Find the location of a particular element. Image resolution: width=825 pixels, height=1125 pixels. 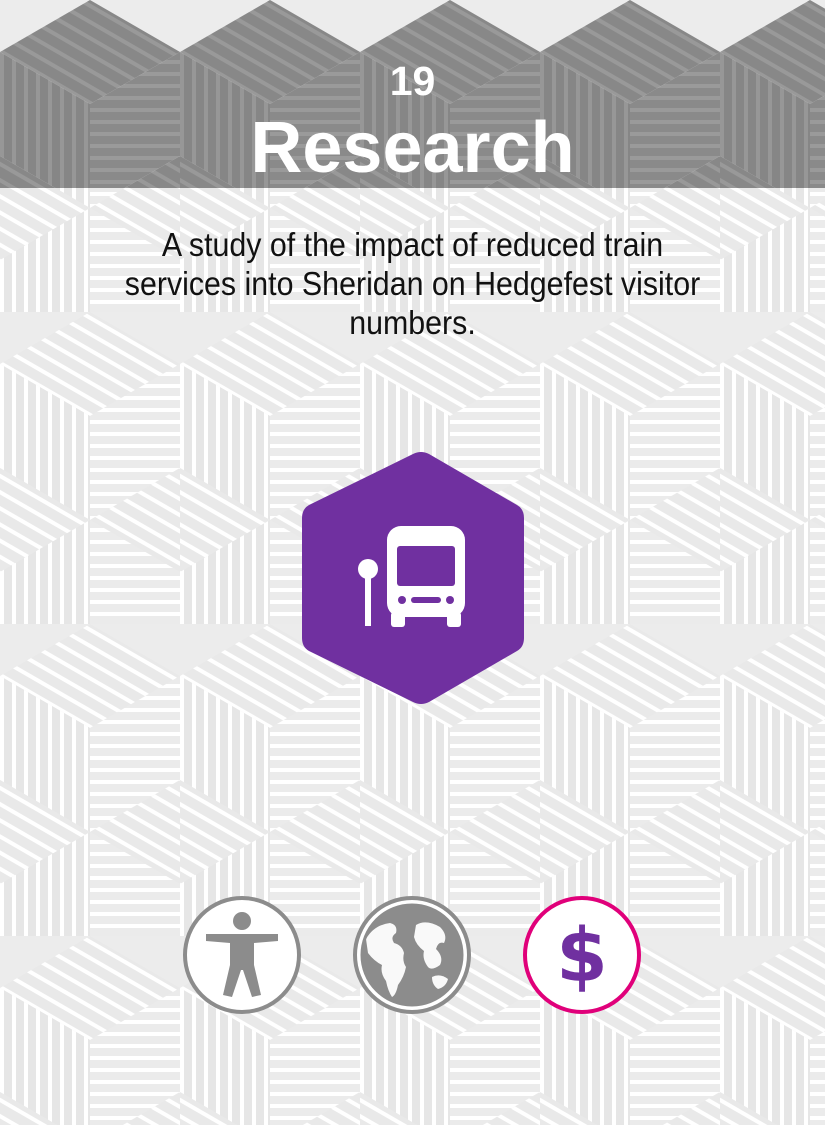

dollar-icon: $ is located at coordinates (582, 955).